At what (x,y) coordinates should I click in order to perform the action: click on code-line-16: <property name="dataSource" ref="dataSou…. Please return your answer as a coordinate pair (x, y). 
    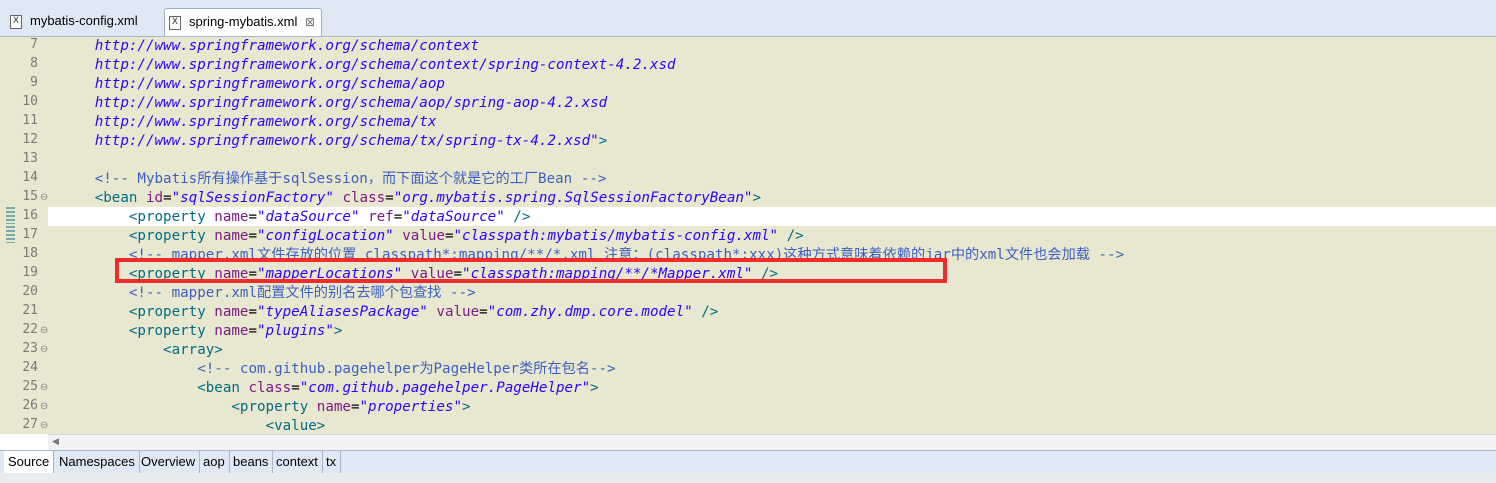
    Looking at the image, I should click on (772, 217).